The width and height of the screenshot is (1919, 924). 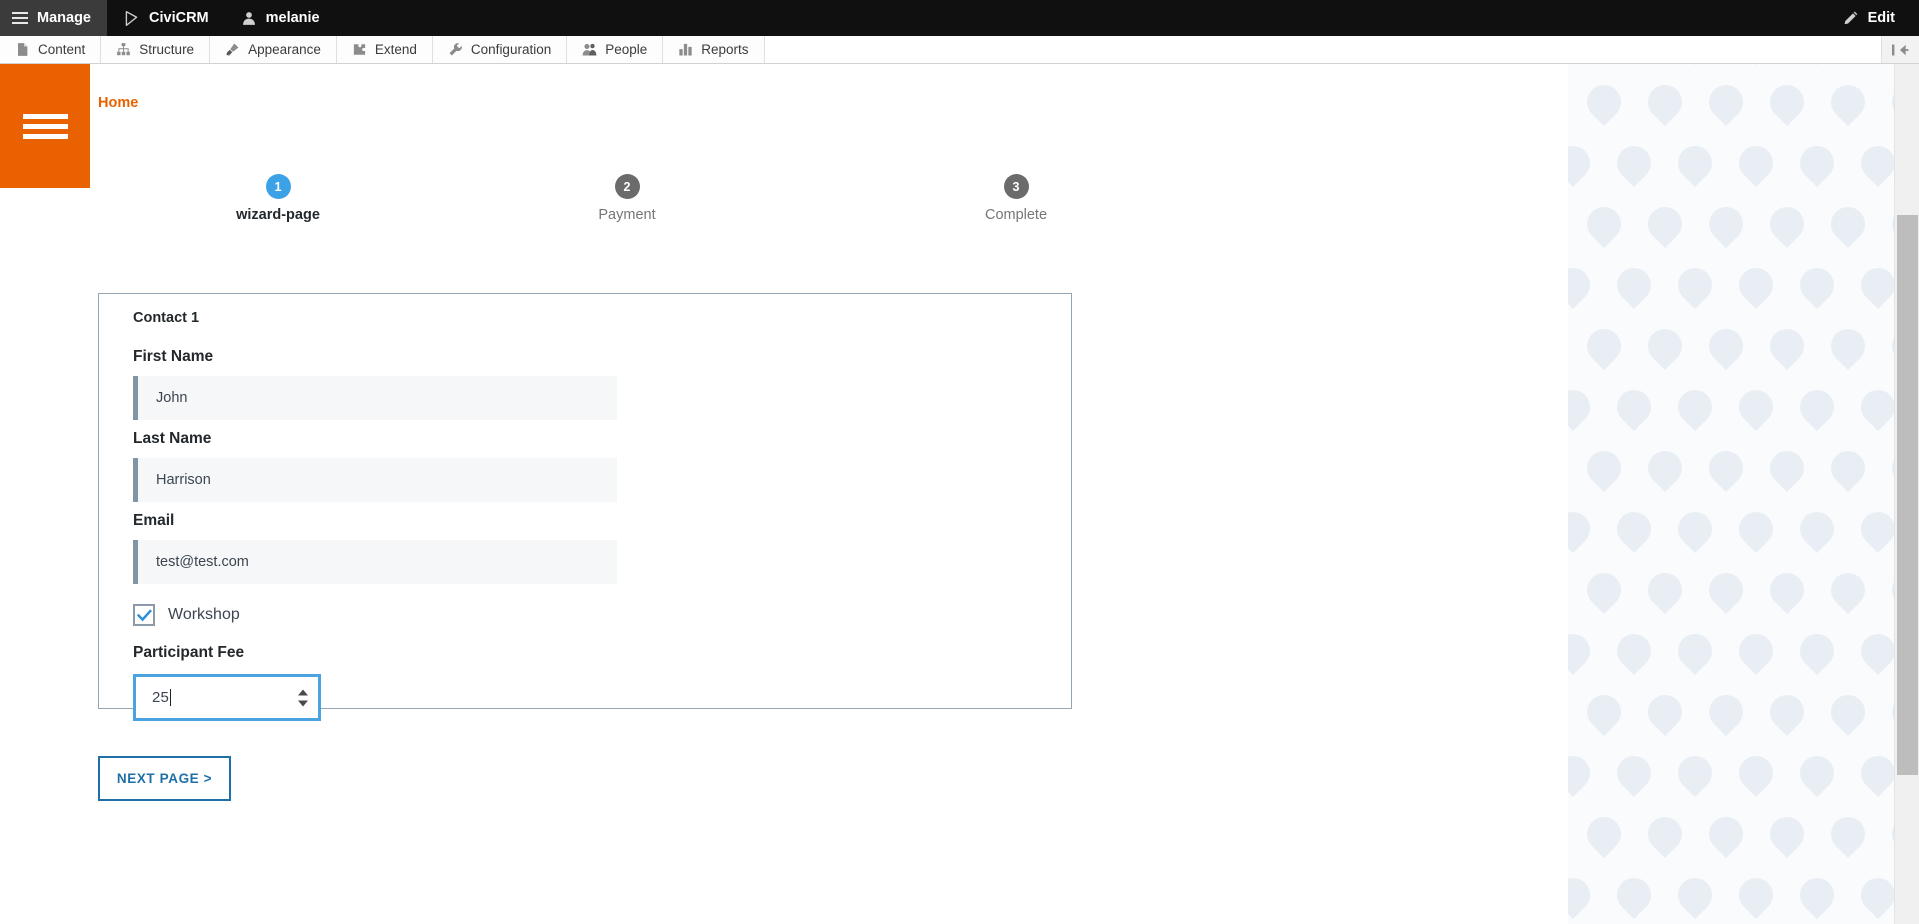 I want to click on workshop-checkbox-label: Workshop, so click(x=204, y=614).